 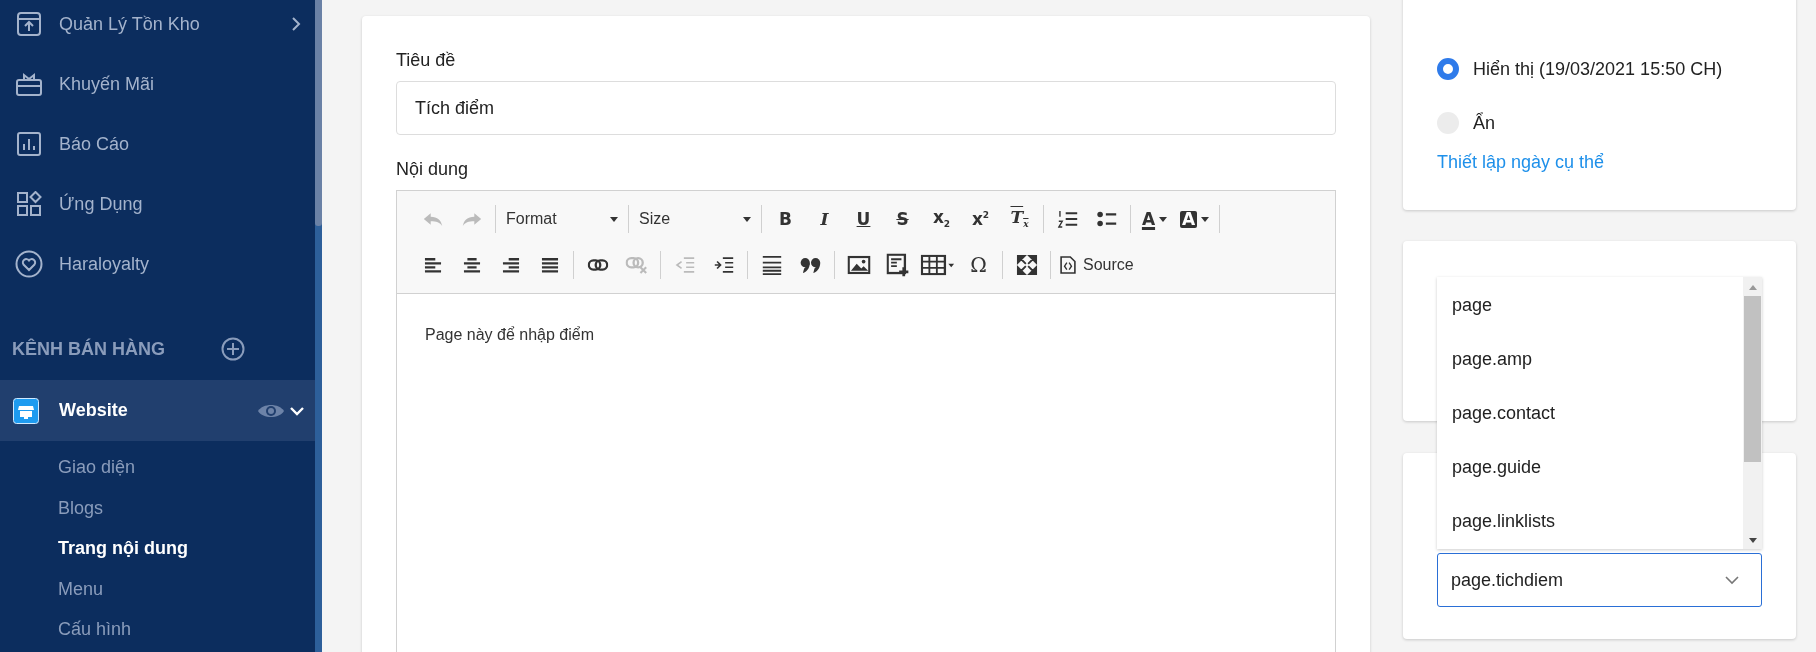 What do you see at coordinates (1448, 69) in the screenshot?
I see `radio-button` at bounding box center [1448, 69].